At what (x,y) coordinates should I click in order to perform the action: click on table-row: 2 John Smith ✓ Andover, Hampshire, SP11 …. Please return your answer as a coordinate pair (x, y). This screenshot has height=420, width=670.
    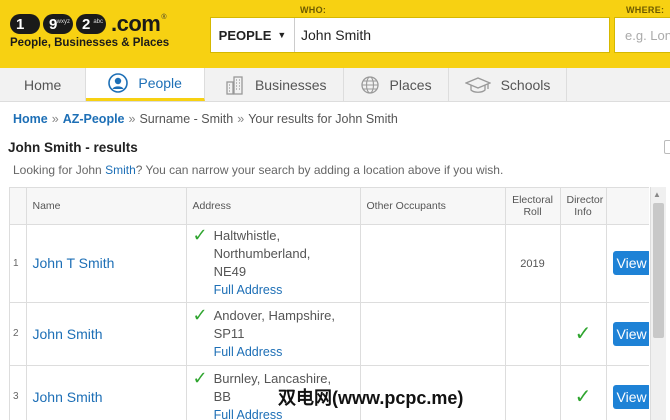
    Looking at the image, I should click on (329, 334).